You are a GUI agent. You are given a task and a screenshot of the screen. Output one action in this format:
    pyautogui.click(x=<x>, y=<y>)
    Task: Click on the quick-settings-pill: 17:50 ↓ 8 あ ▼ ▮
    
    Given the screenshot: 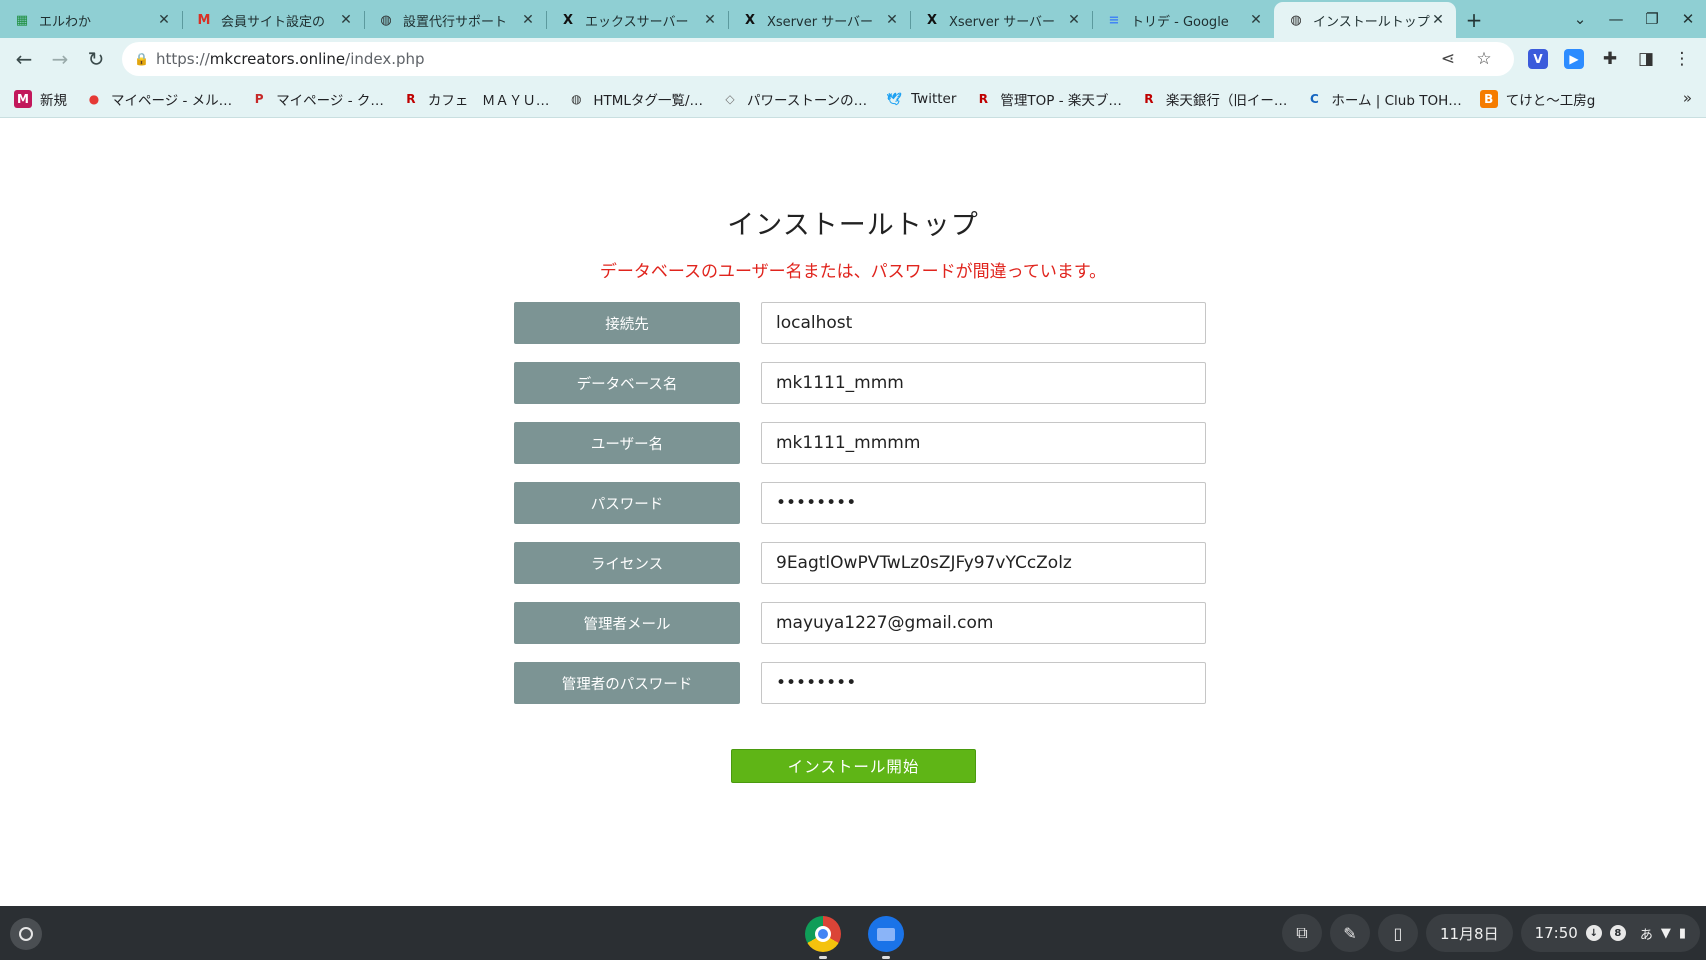 What is the action you would take?
    pyautogui.click(x=1610, y=933)
    